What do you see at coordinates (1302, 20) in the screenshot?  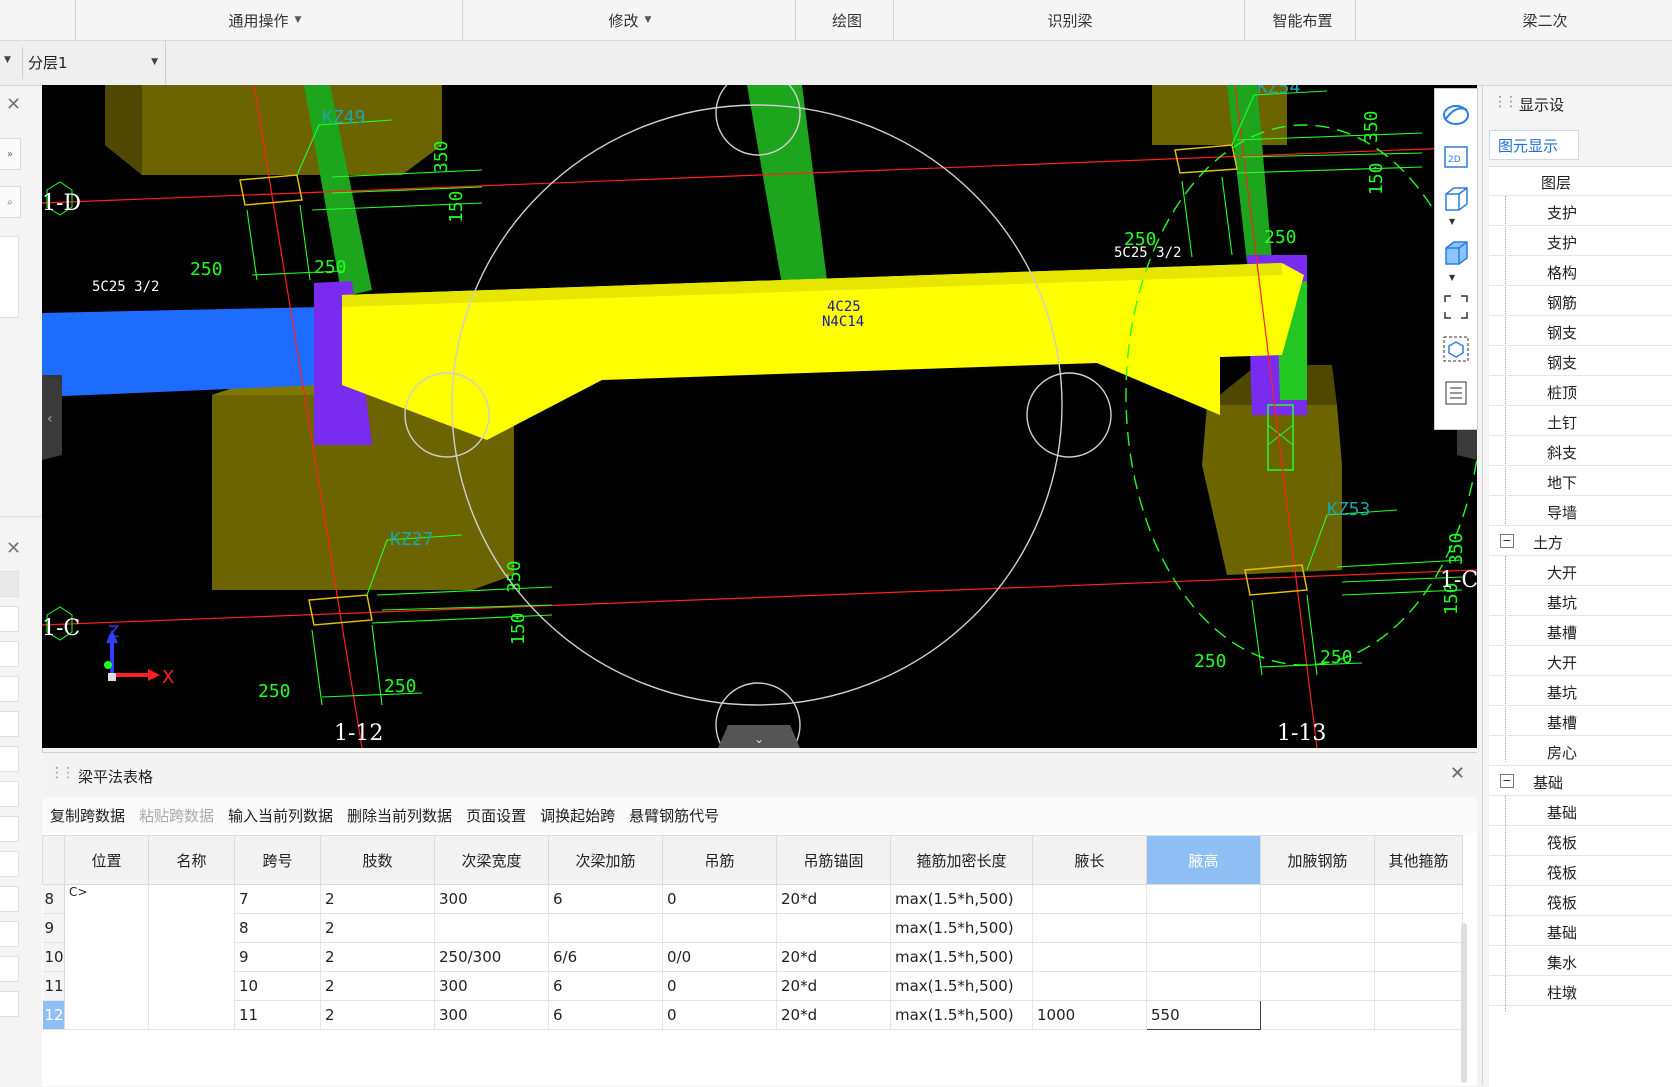 I see `ribbon-smart-layout: 智能布置` at bounding box center [1302, 20].